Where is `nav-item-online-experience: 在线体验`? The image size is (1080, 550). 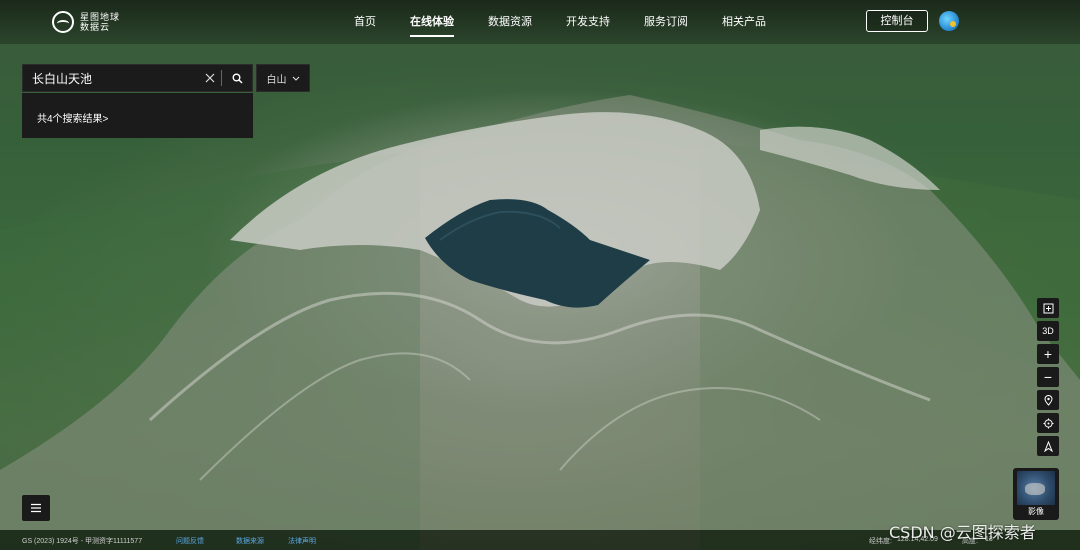
nav-item-online-experience: 在线体验 is located at coordinates (432, 22).